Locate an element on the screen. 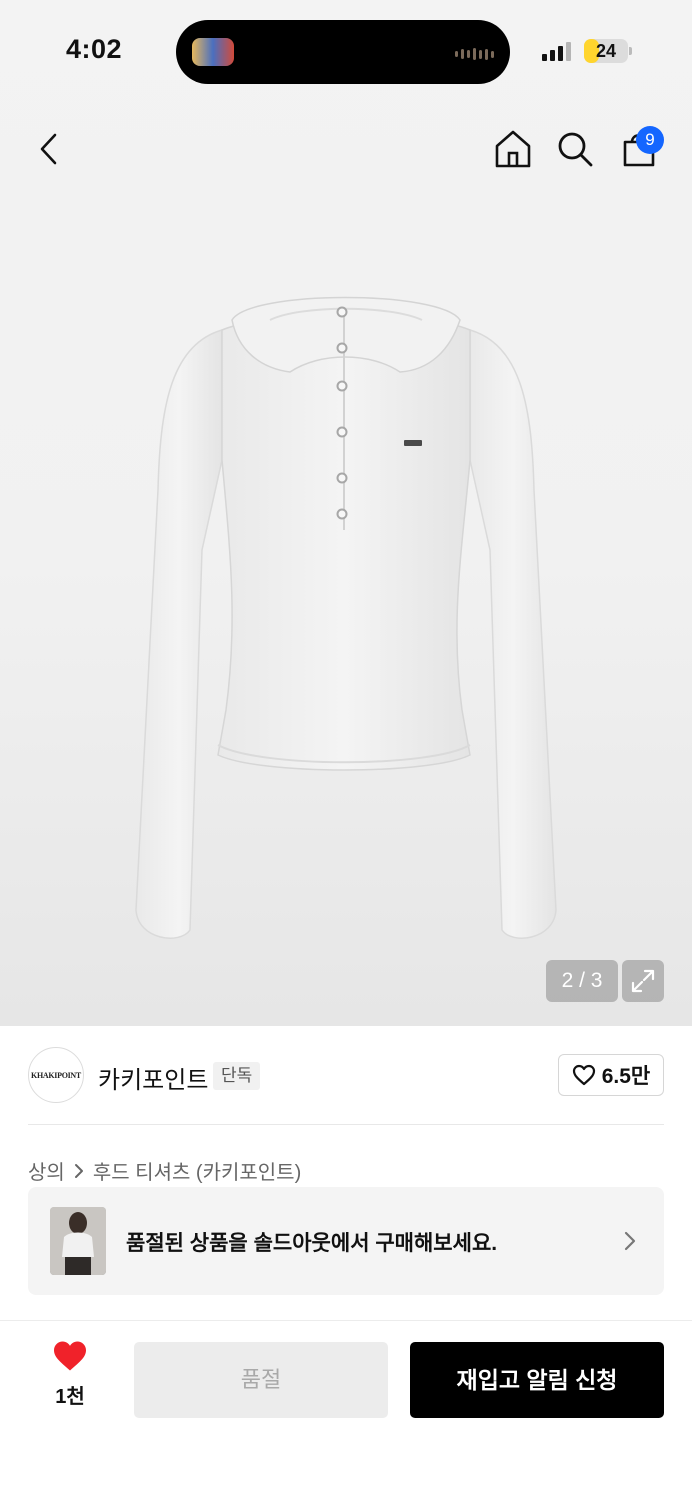 The width and height of the screenshot is (692, 1500). brand-like-count: 6.5만 is located at coordinates (626, 1076).